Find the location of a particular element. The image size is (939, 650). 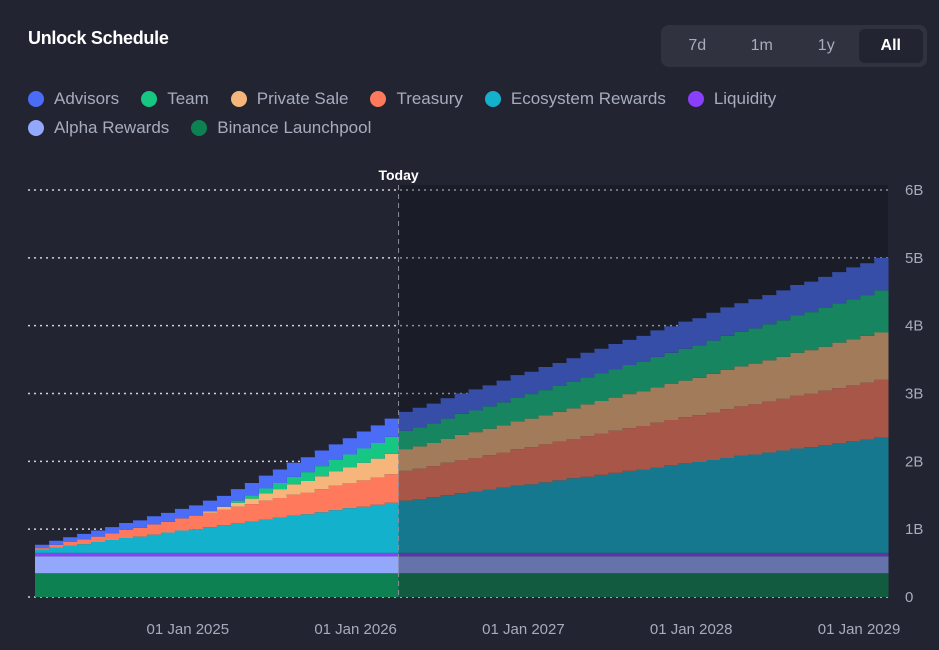

legend-label: Private Sale is located at coordinates (302, 98).